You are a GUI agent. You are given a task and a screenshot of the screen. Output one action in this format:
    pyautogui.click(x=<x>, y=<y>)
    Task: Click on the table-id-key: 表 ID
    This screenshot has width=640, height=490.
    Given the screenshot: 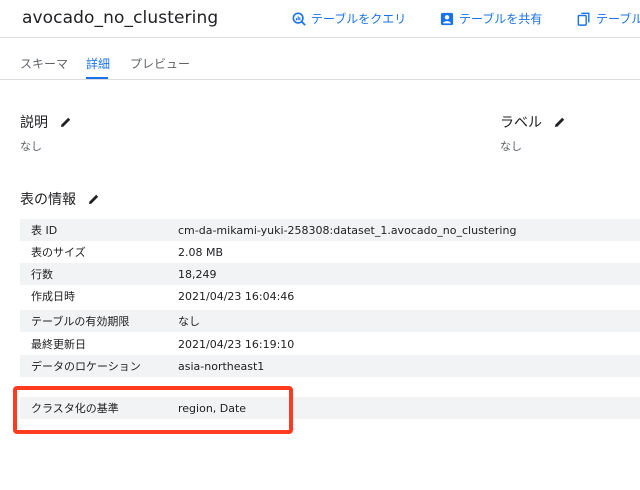 What is the action you would take?
    pyautogui.click(x=44, y=230)
    